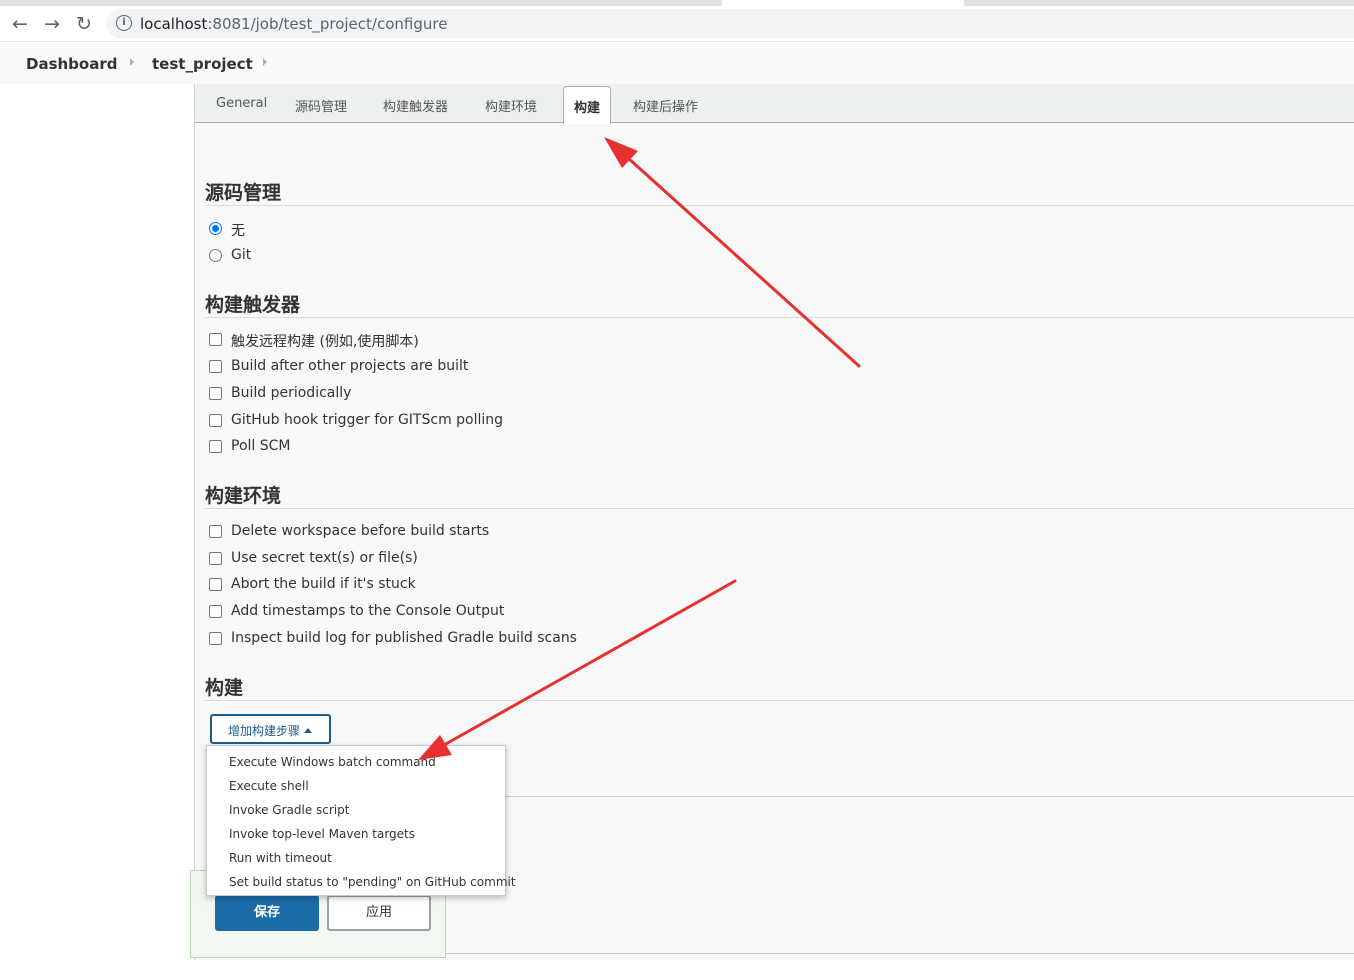  Describe the element at coordinates (215, 228) in the screenshot. I see `radio-selected` at that location.